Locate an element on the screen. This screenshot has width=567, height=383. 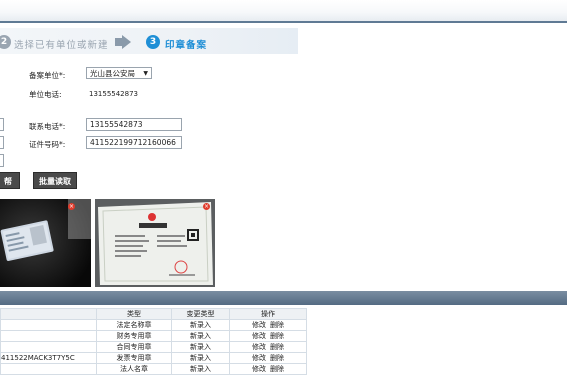
column-header-type: 类型 is located at coordinates (134, 314).